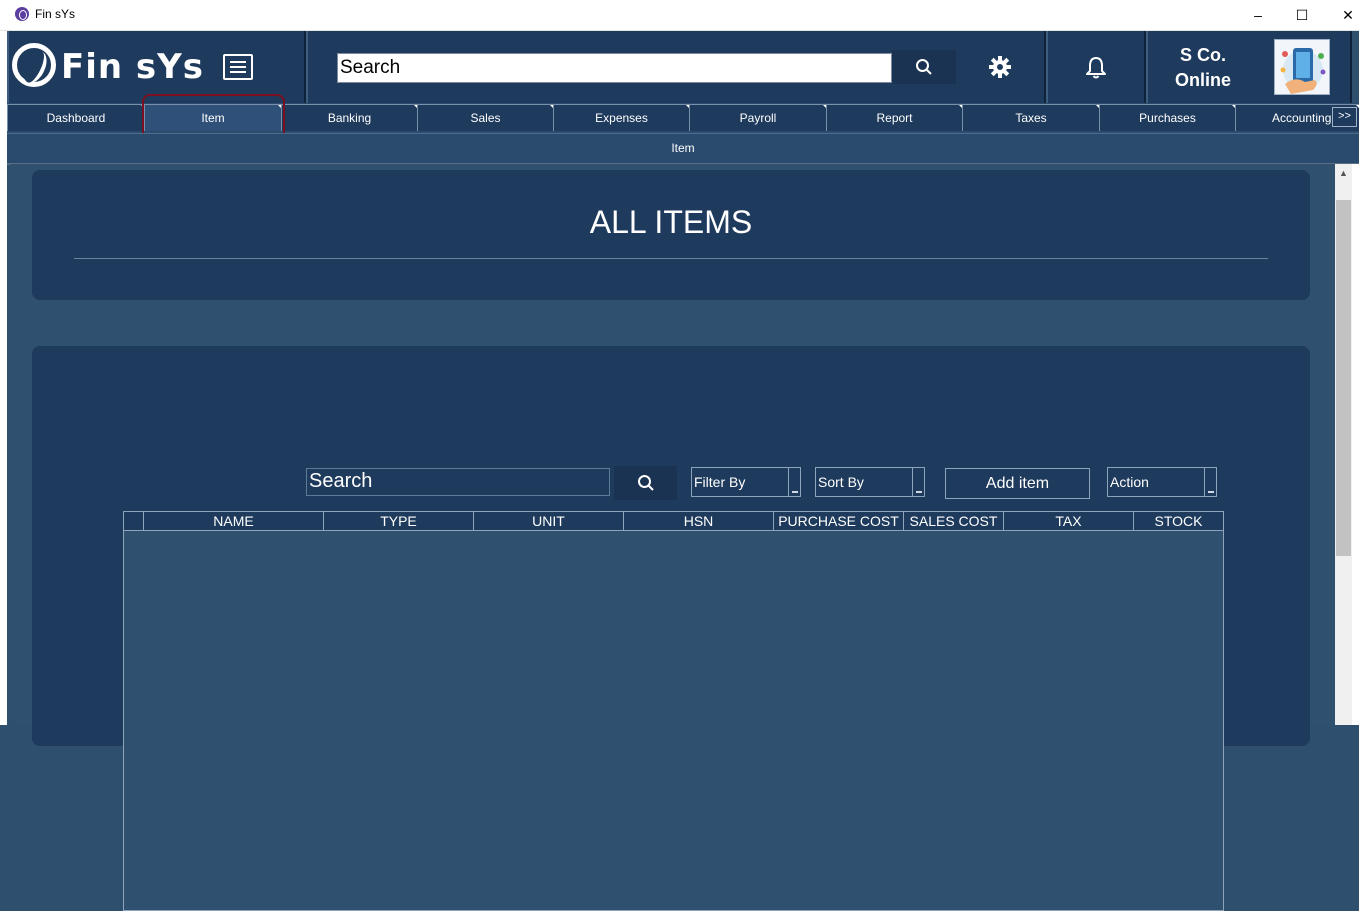  Describe the element at coordinates (1030, 117) in the screenshot. I see `tab-taxes: Taxes` at that location.